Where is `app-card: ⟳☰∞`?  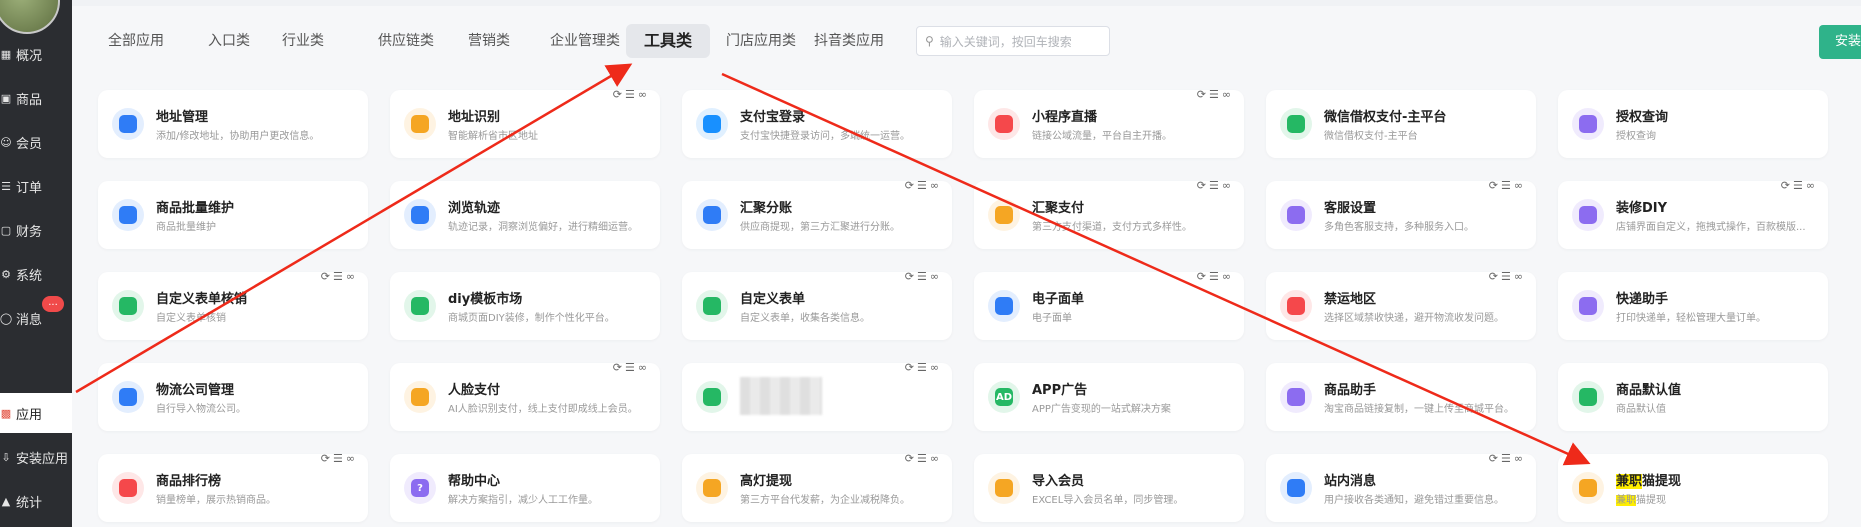 app-card: ⟳☰∞ is located at coordinates (817, 396).